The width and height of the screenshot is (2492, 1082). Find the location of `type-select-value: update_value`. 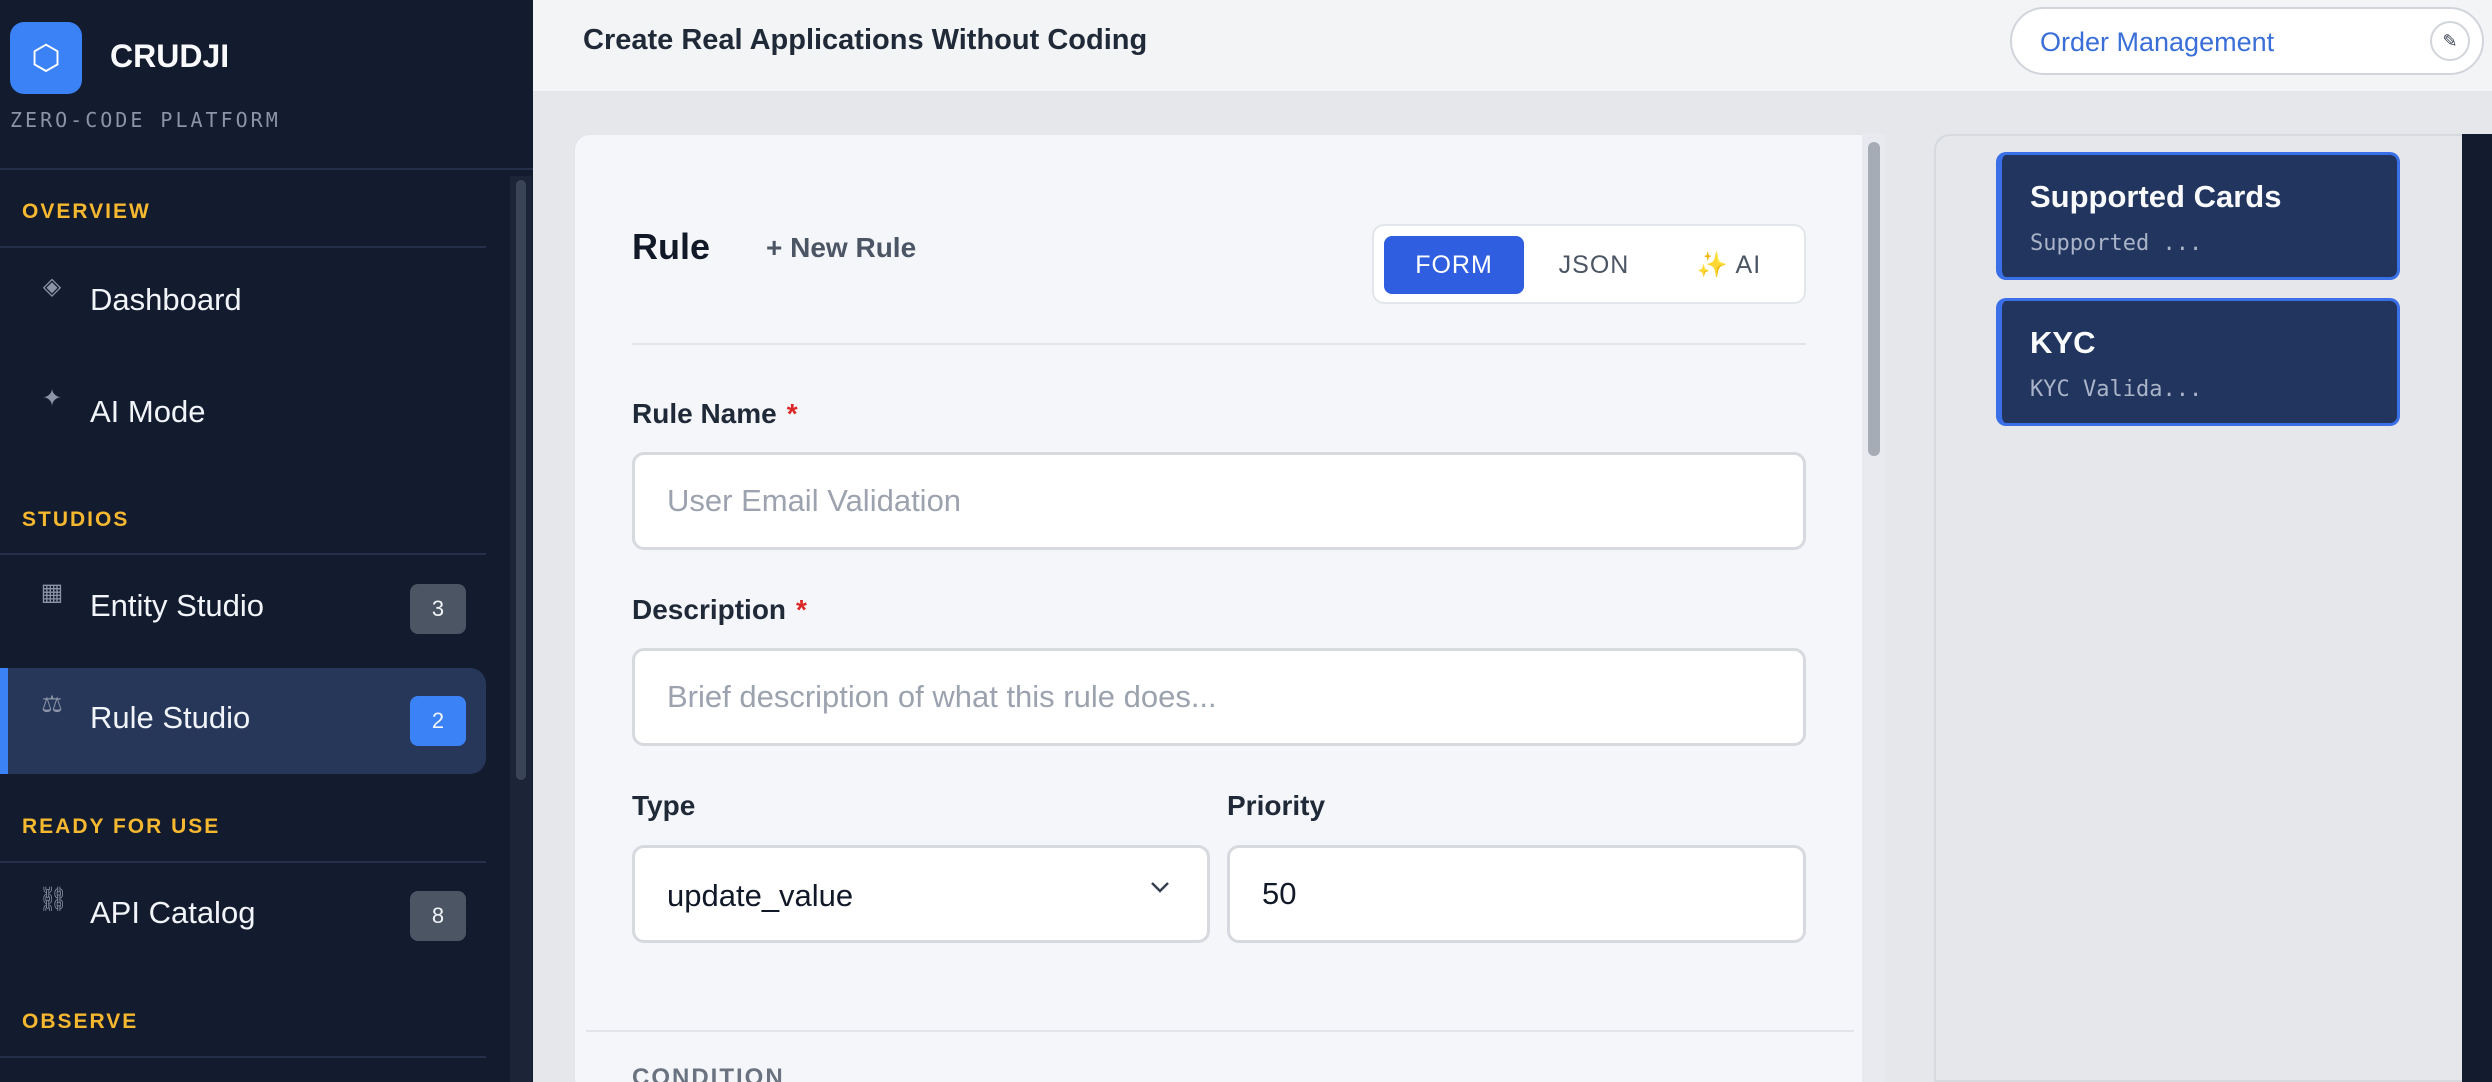

type-select-value: update_value is located at coordinates (760, 895).